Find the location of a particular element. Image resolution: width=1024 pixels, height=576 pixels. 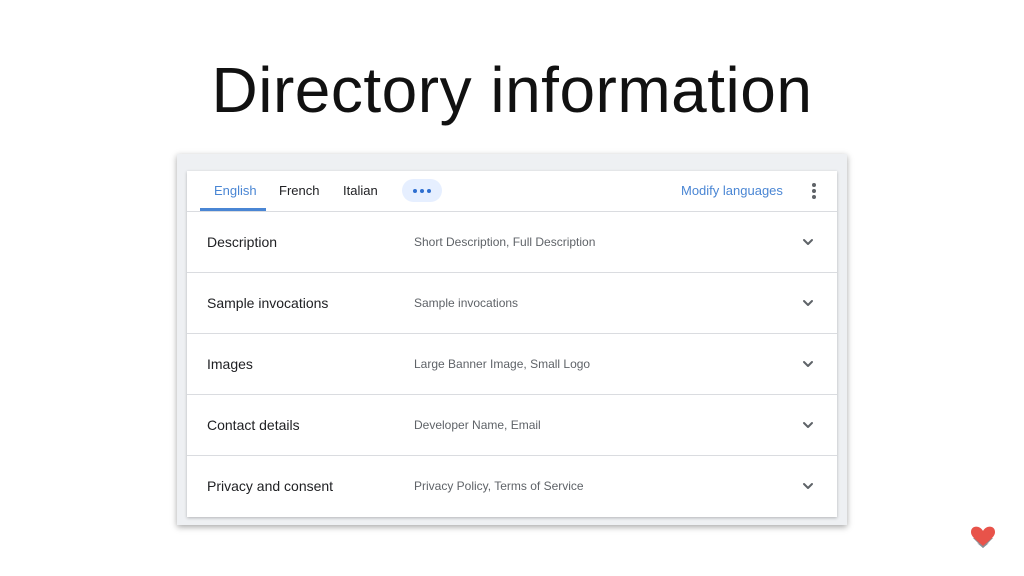

tab-italian: Italian is located at coordinates (360, 191).